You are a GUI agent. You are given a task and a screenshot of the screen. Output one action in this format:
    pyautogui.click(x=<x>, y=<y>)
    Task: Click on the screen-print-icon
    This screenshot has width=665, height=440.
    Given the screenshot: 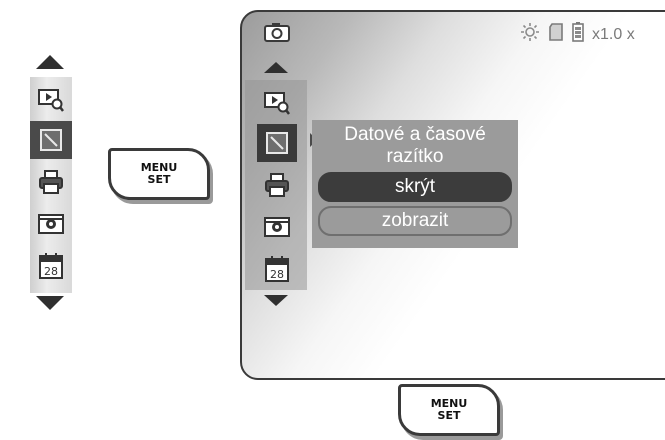 What is the action you would take?
    pyautogui.click(x=277, y=185)
    